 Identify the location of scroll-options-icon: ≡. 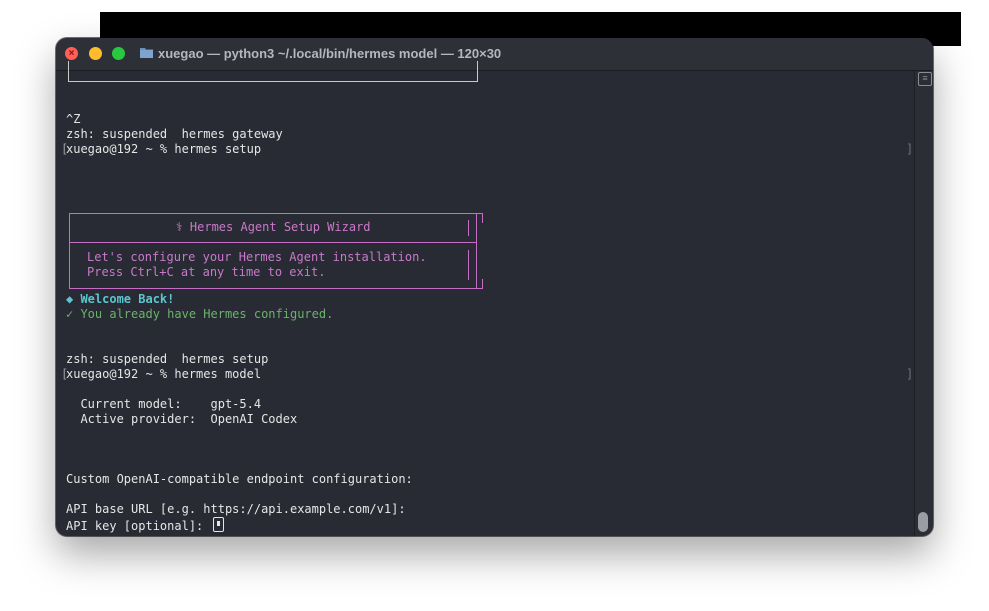
(925, 79).